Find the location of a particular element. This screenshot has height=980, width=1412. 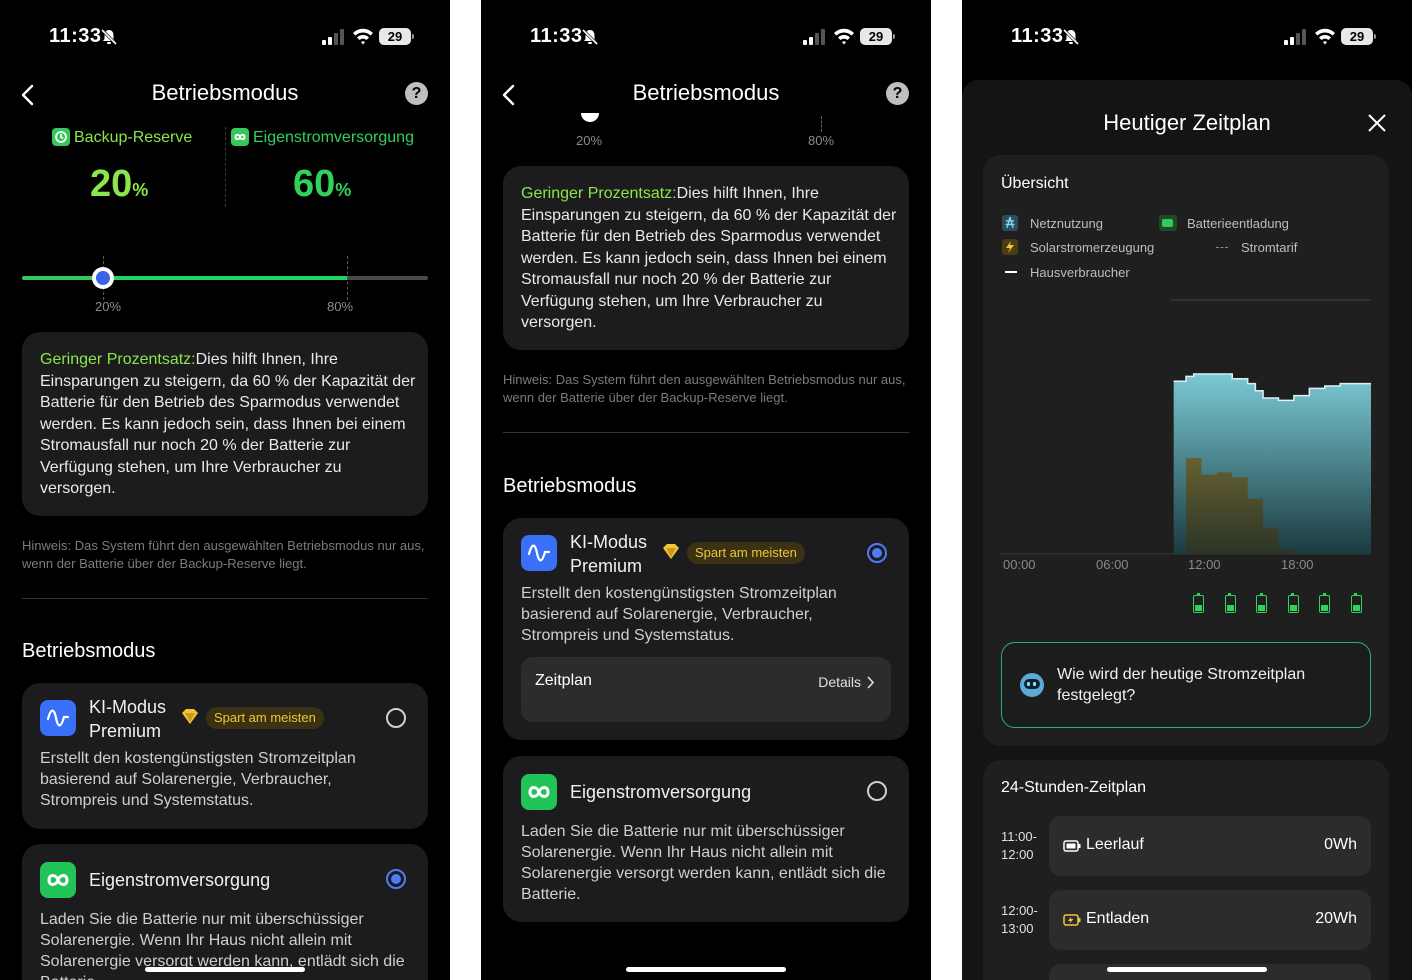

premium-badge: Spart am meisten is located at coordinates (746, 553).